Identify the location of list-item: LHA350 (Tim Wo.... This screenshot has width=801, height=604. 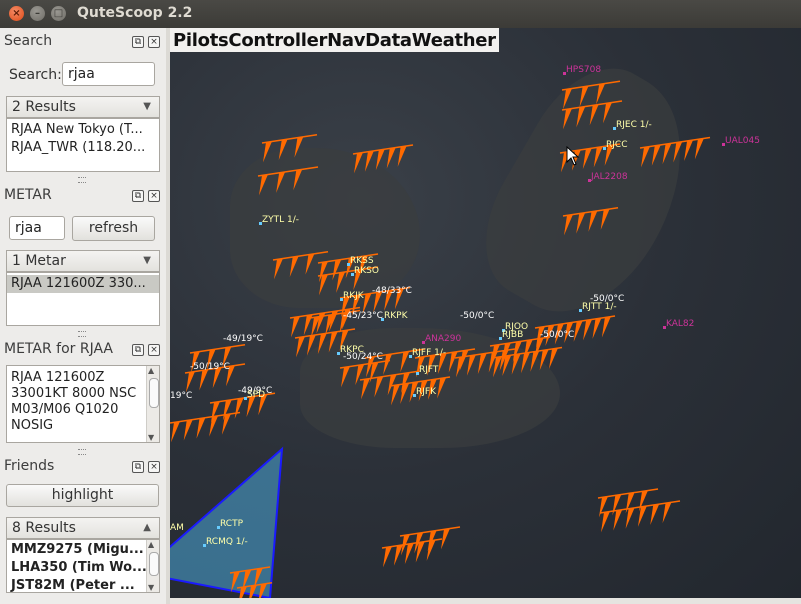
(83, 568).